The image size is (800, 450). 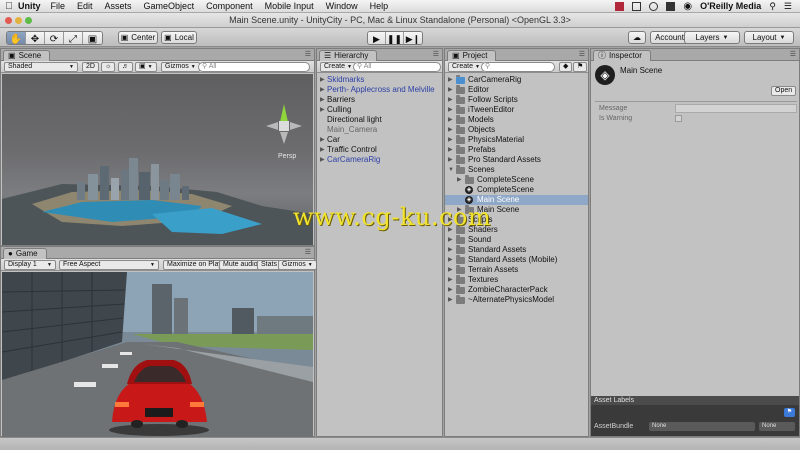 I want to click on project-item: ▶ Terrain Assets, so click(x=516, y=270).